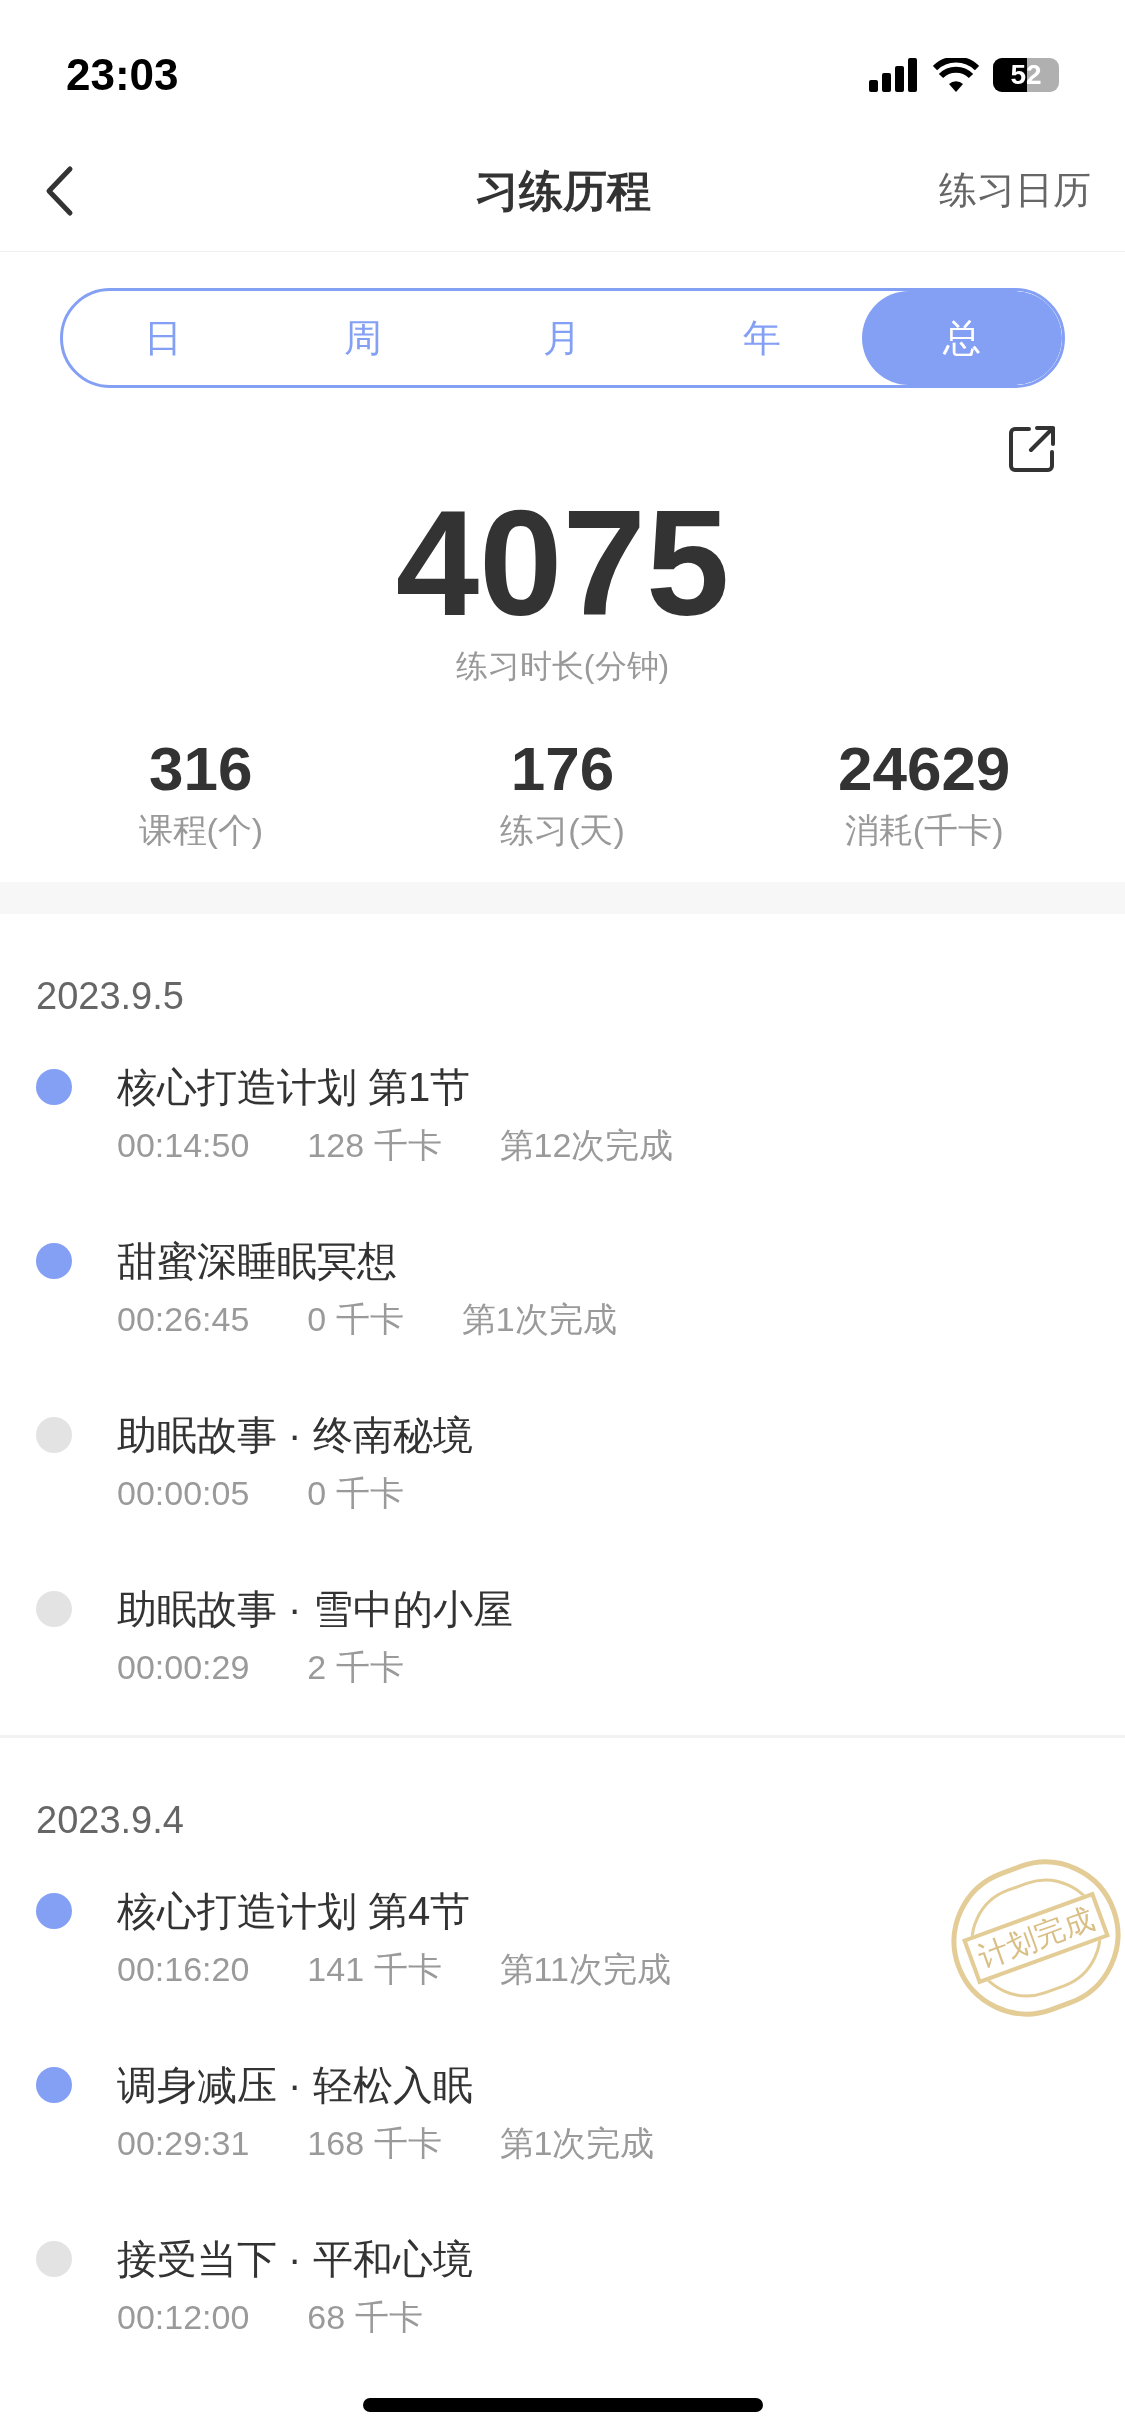 The width and height of the screenshot is (1125, 2436). Describe the element at coordinates (1015, 190) in the screenshot. I see `practice-calendar-link: 练习日历` at that location.